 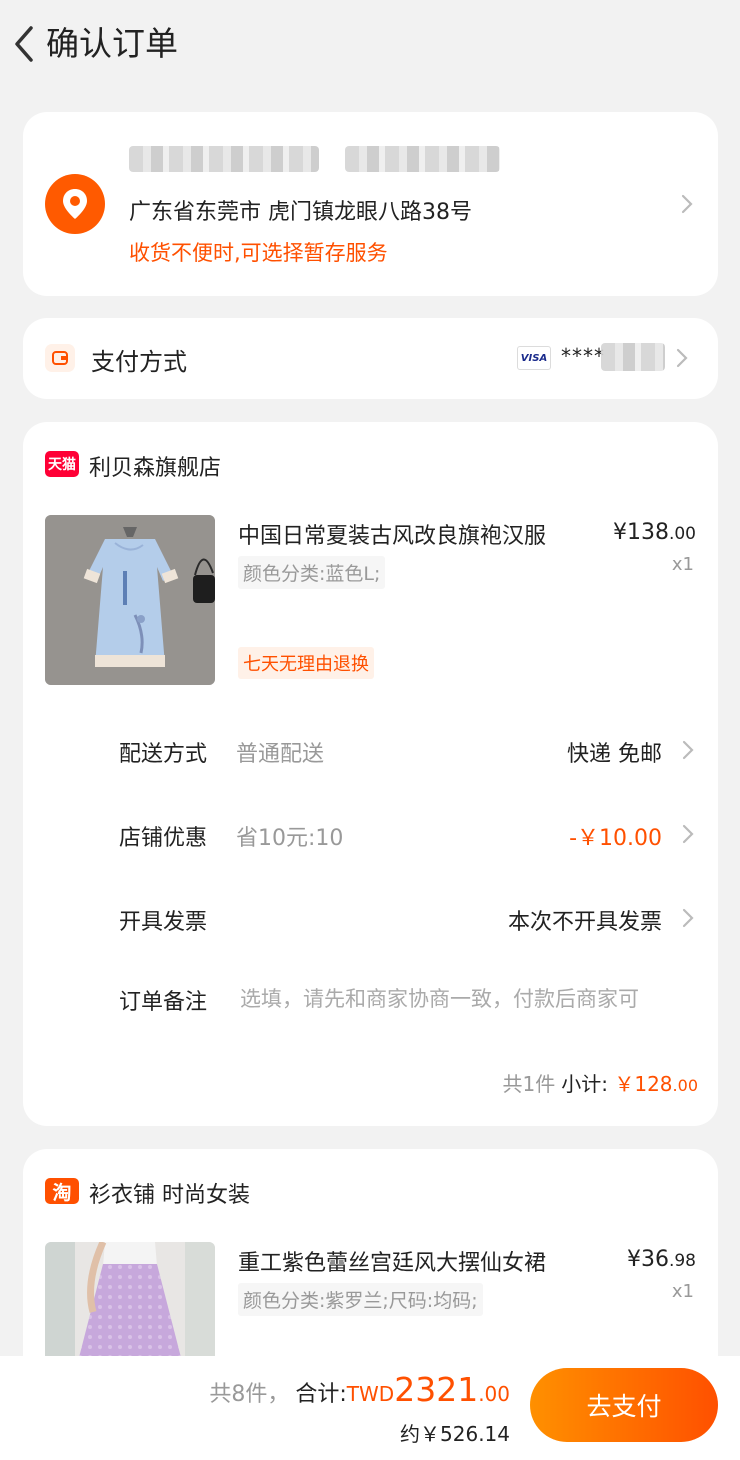 What do you see at coordinates (436, 1389) in the screenshot?
I see `total-amount-main: 2321` at bounding box center [436, 1389].